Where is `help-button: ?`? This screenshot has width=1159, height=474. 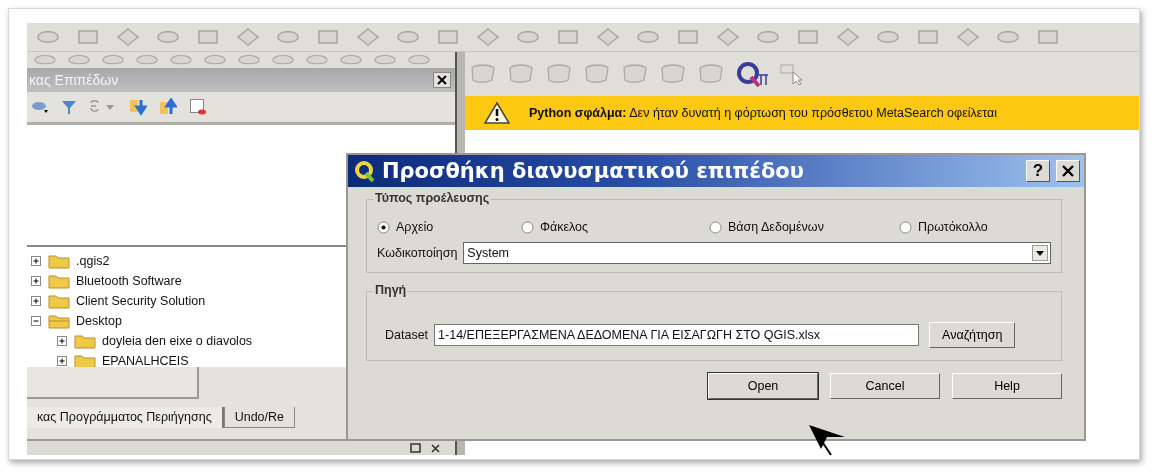 help-button: ? is located at coordinates (1038, 171).